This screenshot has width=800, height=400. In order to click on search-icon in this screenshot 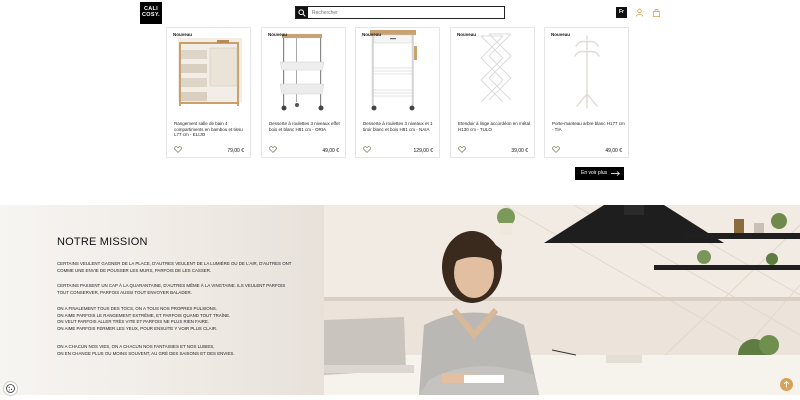, I will do `click(302, 13)`.